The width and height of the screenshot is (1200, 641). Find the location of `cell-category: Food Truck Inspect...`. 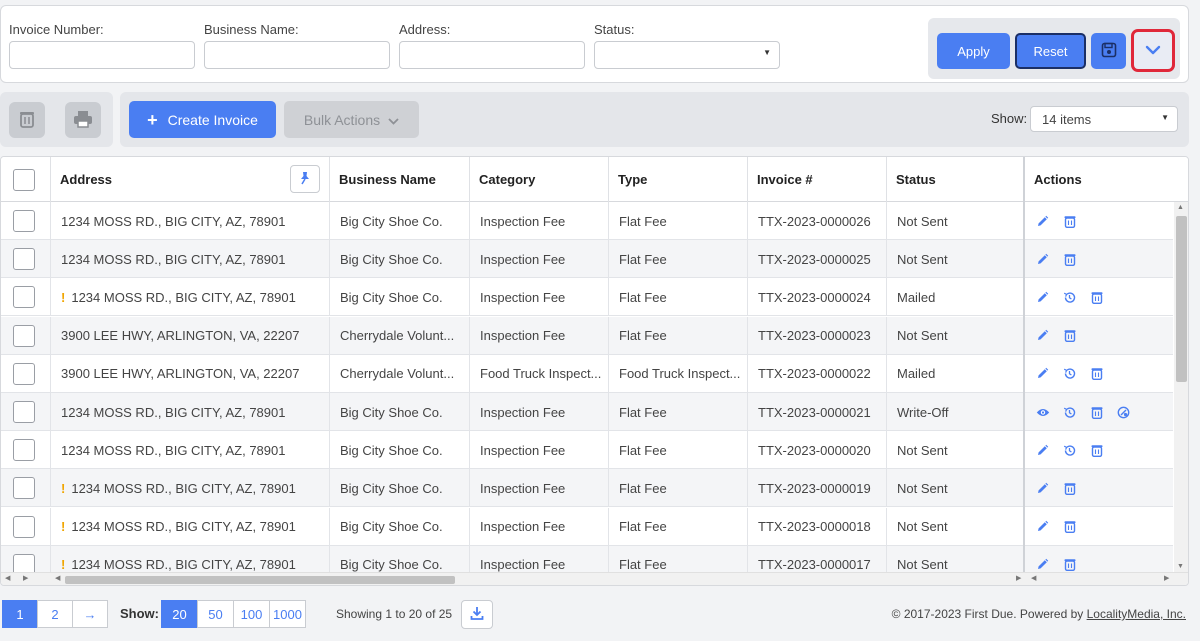

cell-category: Food Truck Inspect... is located at coordinates (539, 373).